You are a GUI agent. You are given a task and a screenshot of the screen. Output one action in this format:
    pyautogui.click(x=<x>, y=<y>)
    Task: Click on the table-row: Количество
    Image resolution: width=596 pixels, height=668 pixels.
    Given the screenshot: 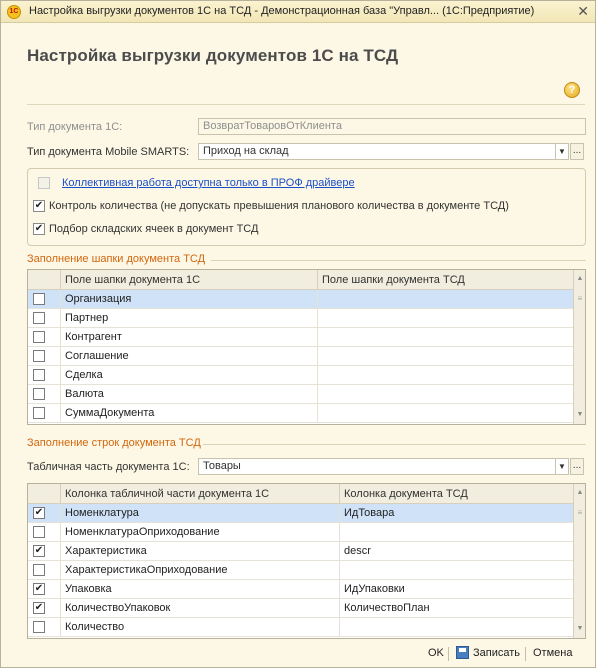 What is the action you would take?
    pyautogui.click(x=300, y=627)
    